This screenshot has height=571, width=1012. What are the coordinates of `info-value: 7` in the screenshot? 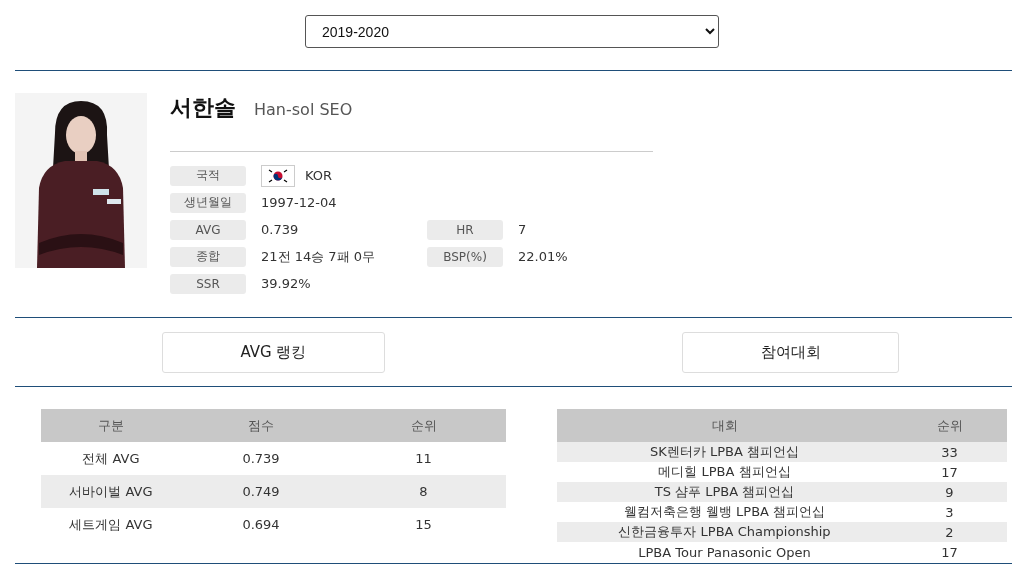 It's located at (522, 229).